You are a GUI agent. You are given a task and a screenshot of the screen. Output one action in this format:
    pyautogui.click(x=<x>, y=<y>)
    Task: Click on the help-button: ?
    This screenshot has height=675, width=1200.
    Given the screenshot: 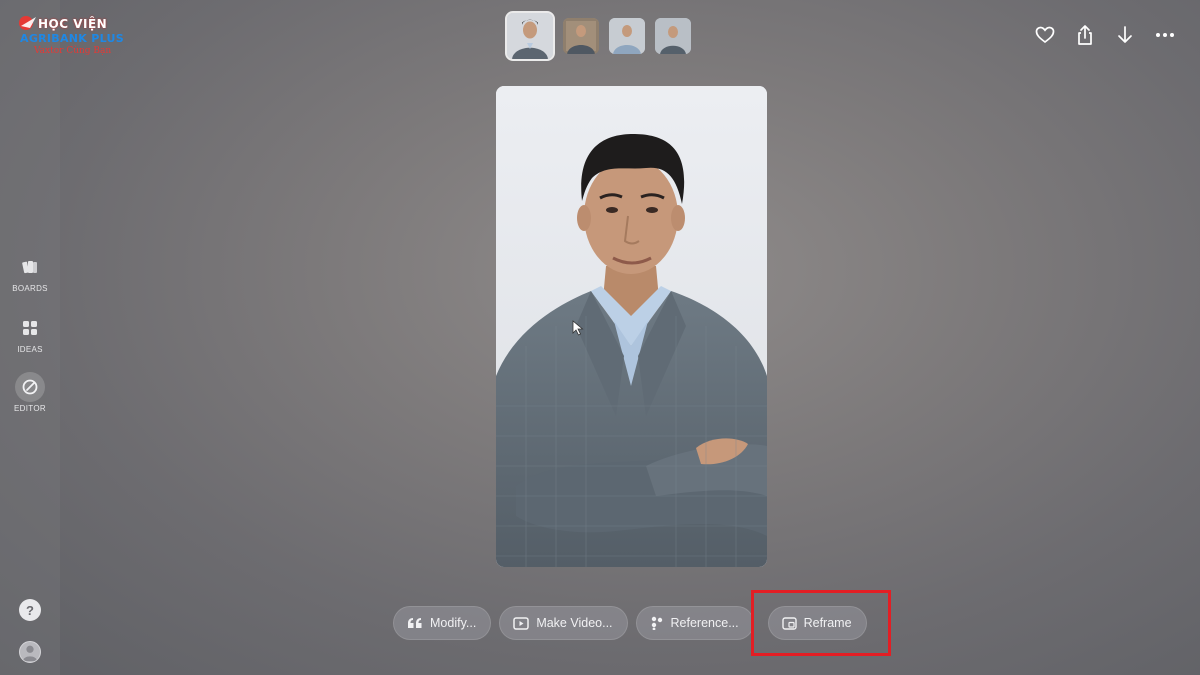 What is the action you would take?
    pyautogui.click(x=30, y=610)
    